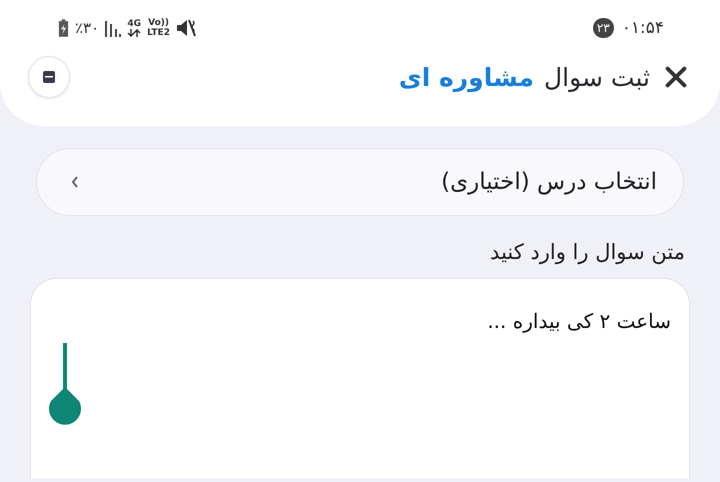 Image resolution: width=720 pixels, height=482 pixels. I want to click on signal-icon, so click(113, 28).